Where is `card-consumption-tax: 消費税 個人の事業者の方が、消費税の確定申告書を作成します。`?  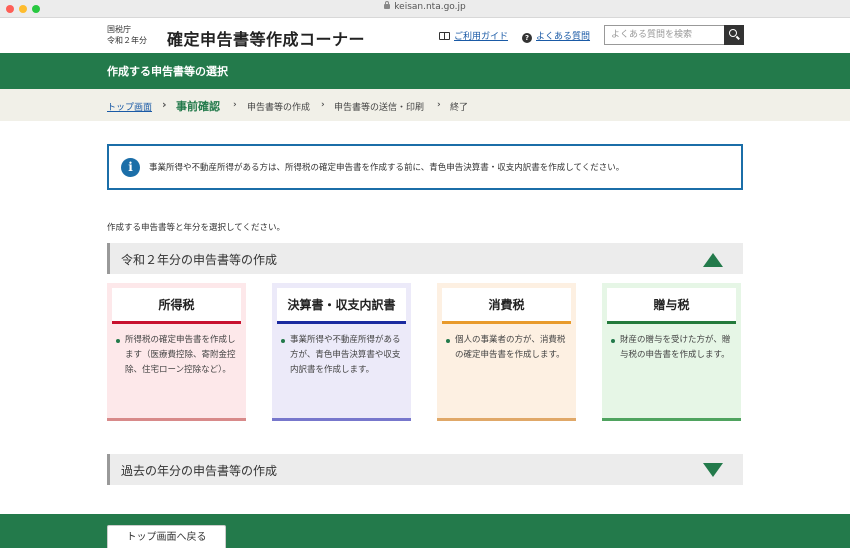 card-consumption-tax: 消費税 個人の事業者の方が、消費税の確定申告書を作成します。 is located at coordinates (506, 352).